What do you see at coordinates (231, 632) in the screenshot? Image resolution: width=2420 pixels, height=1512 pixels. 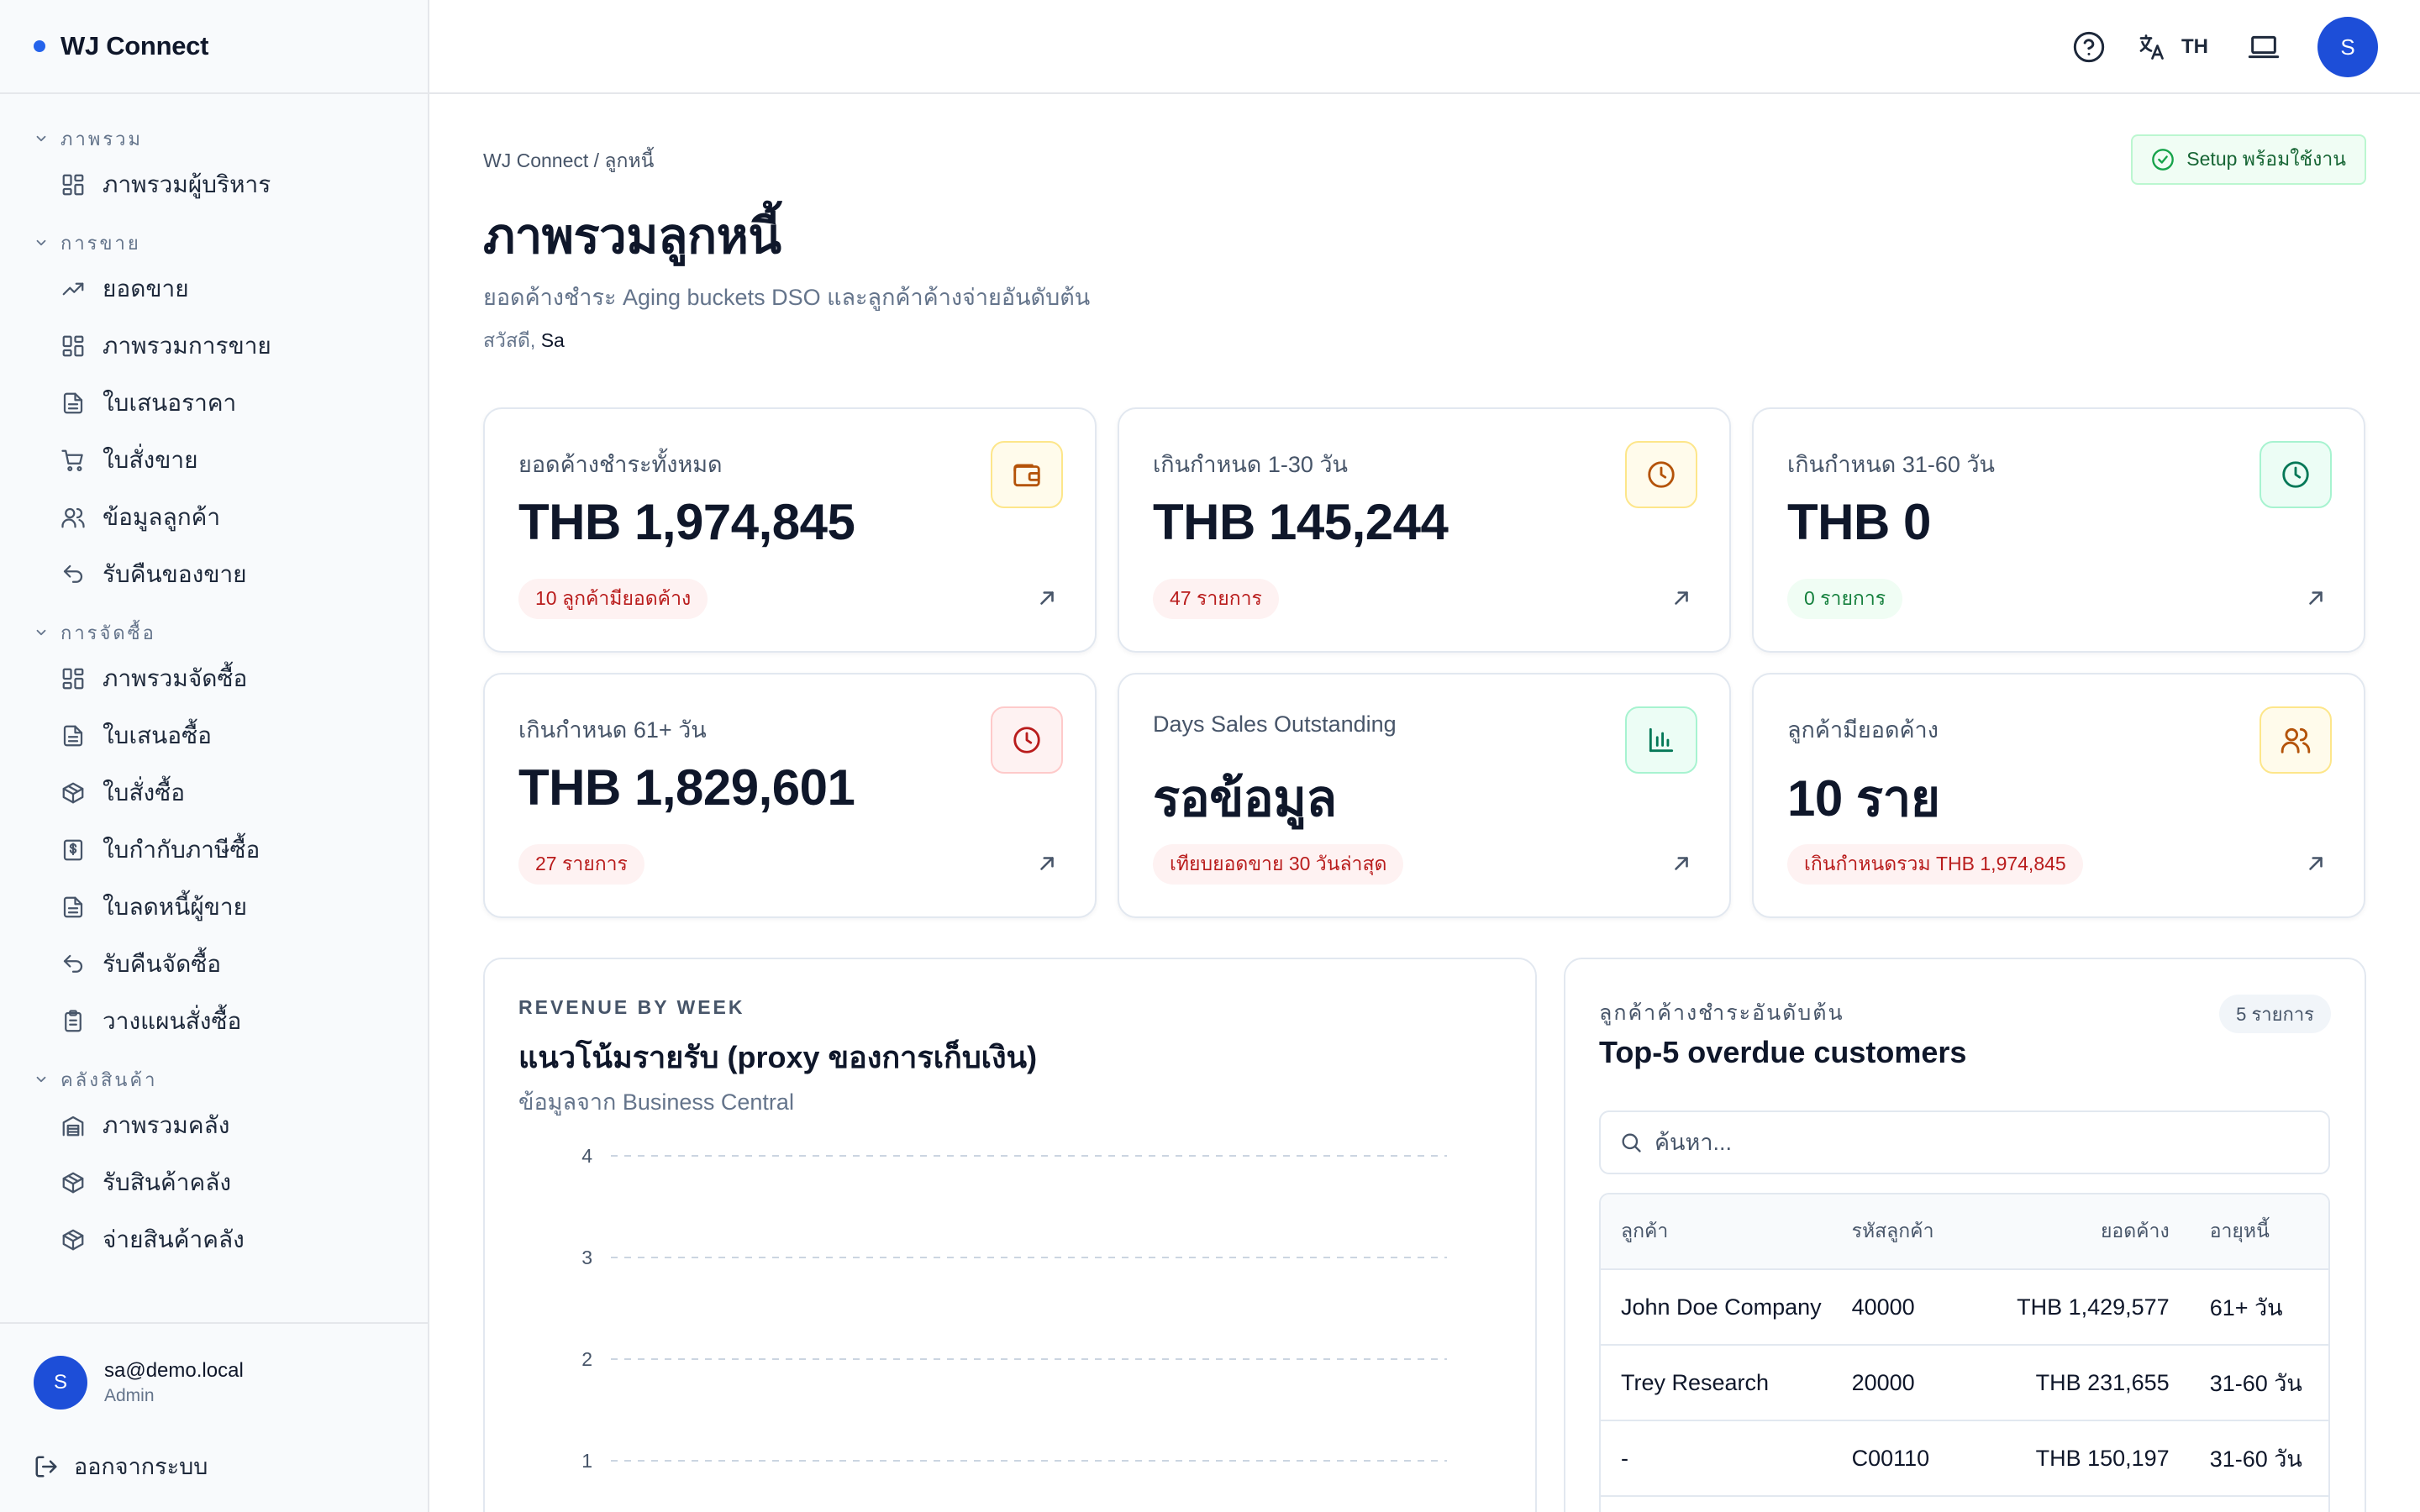 I see `nav-group-toggle: การจัดซื้อ` at bounding box center [231, 632].